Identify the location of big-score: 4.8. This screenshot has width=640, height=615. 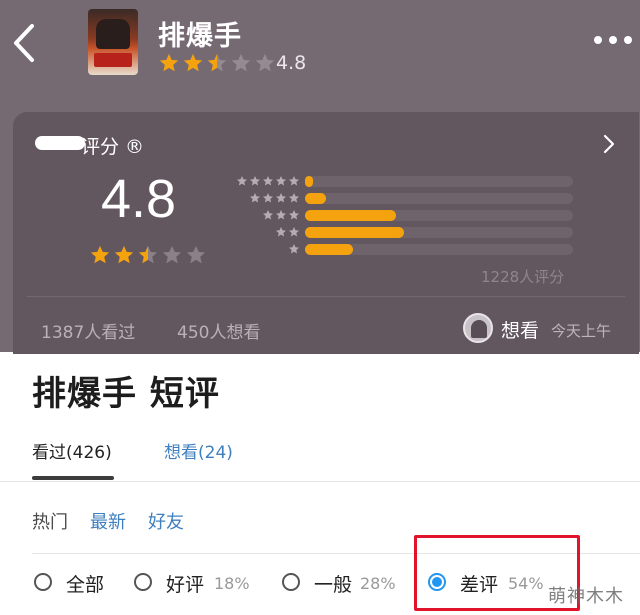
(139, 199).